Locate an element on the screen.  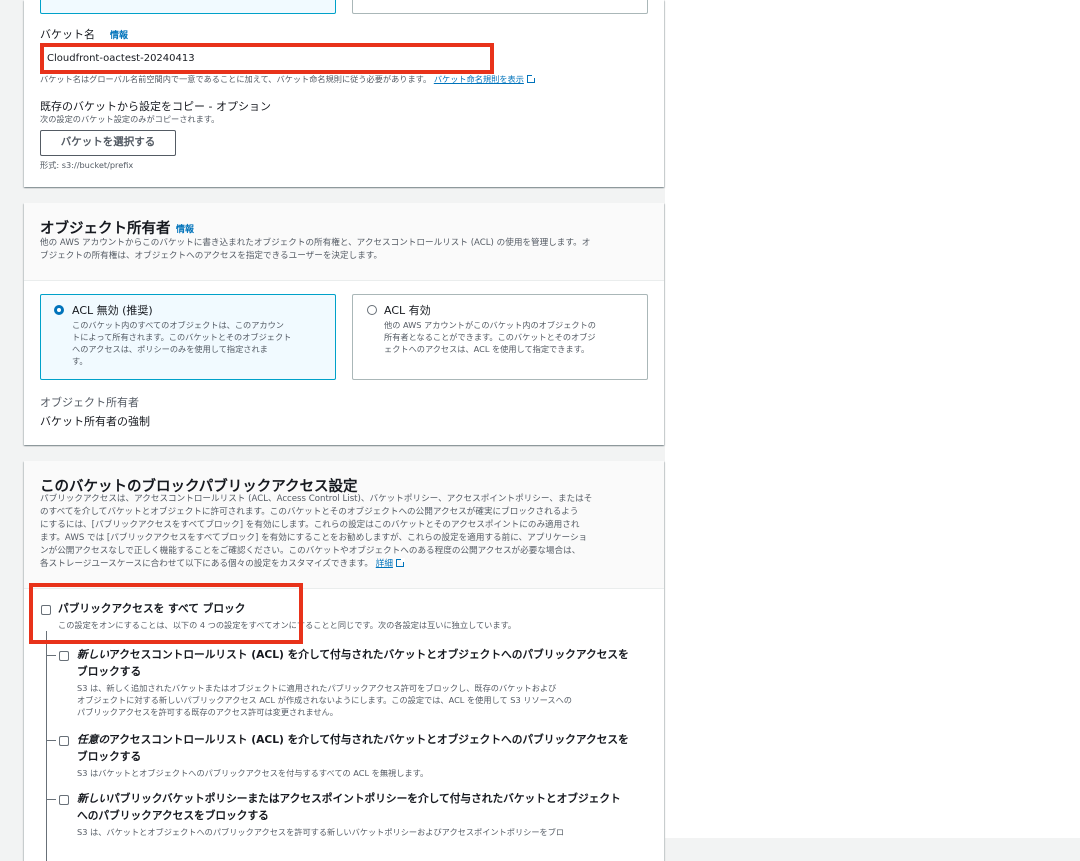
object-ownership-info-link: 情報 is located at coordinates (185, 228).